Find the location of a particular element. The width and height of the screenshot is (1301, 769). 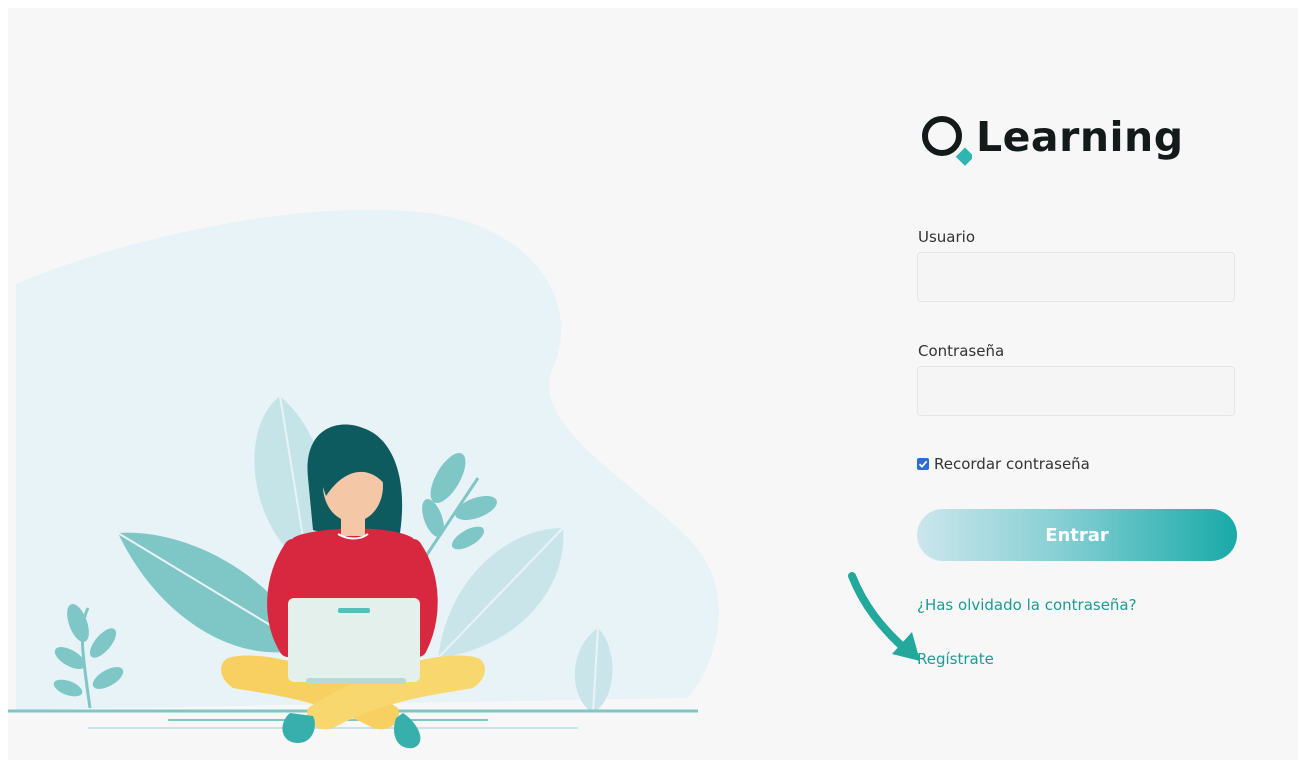

password-input is located at coordinates (1076, 391).